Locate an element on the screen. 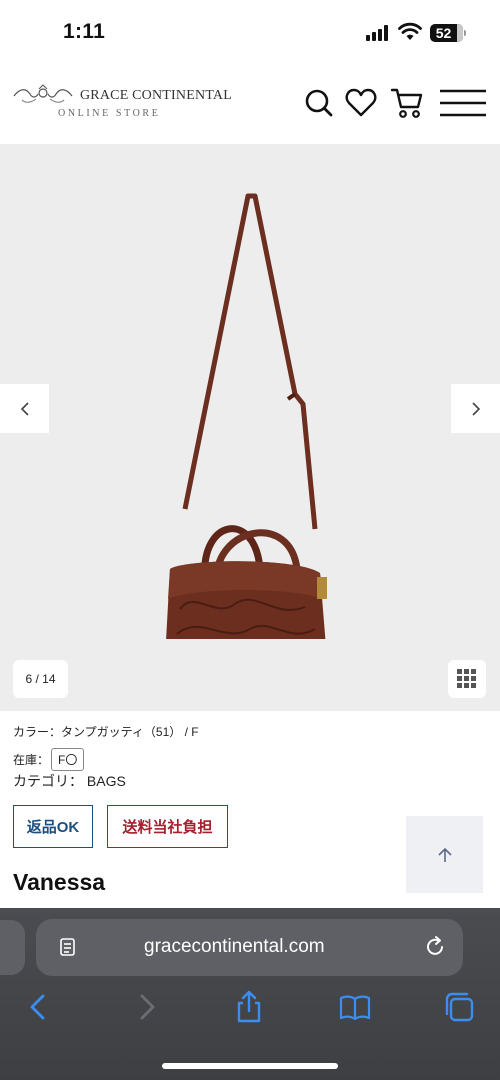 The width and height of the screenshot is (500, 1080). menu-icon is located at coordinates (463, 103).